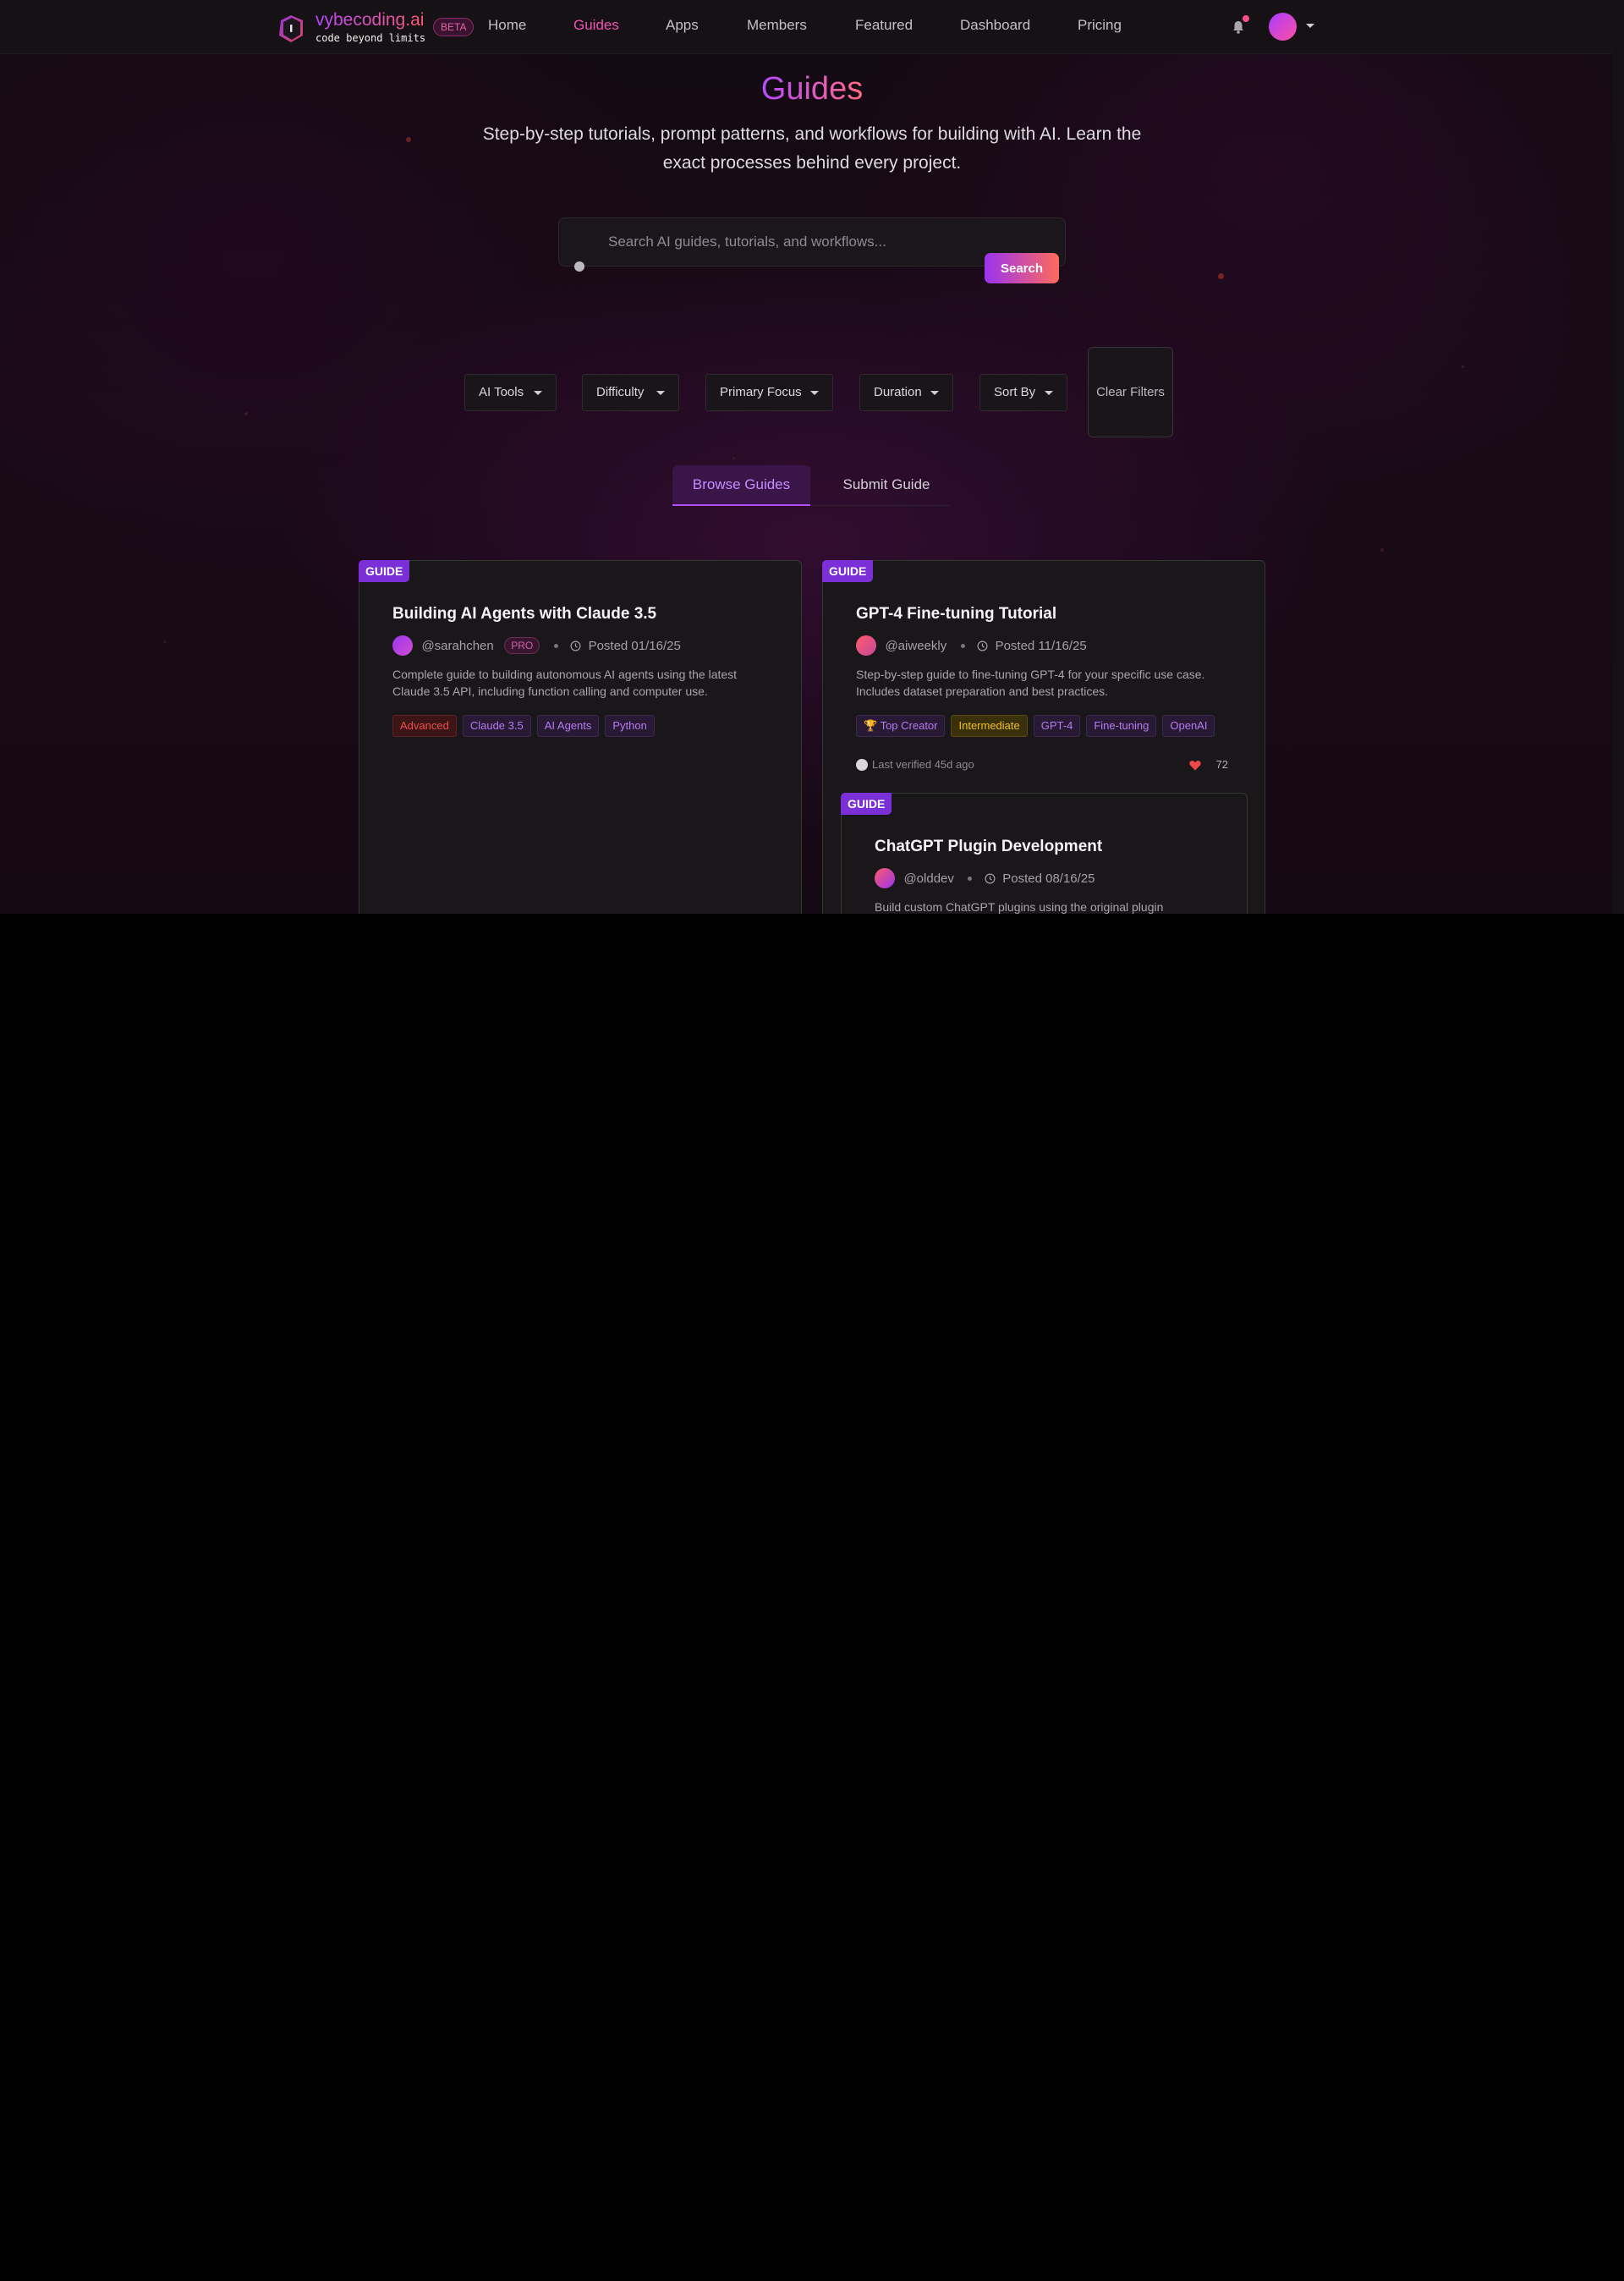 The width and height of the screenshot is (1624, 2281). I want to click on page-title: Guides, so click(812, 89).